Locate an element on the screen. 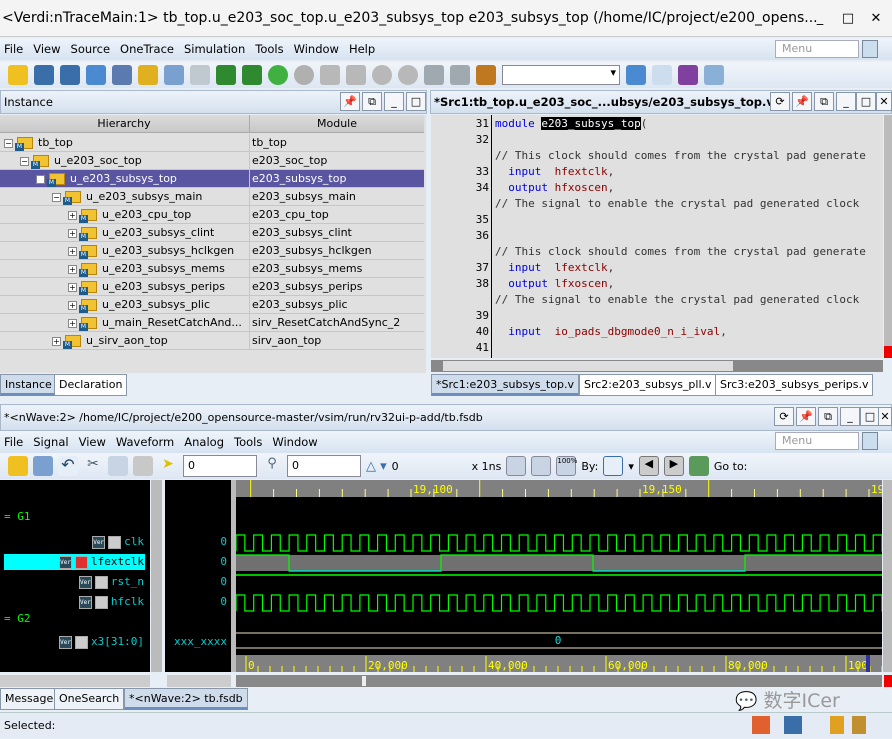  menu-search-input: Menu is located at coordinates (817, 49).